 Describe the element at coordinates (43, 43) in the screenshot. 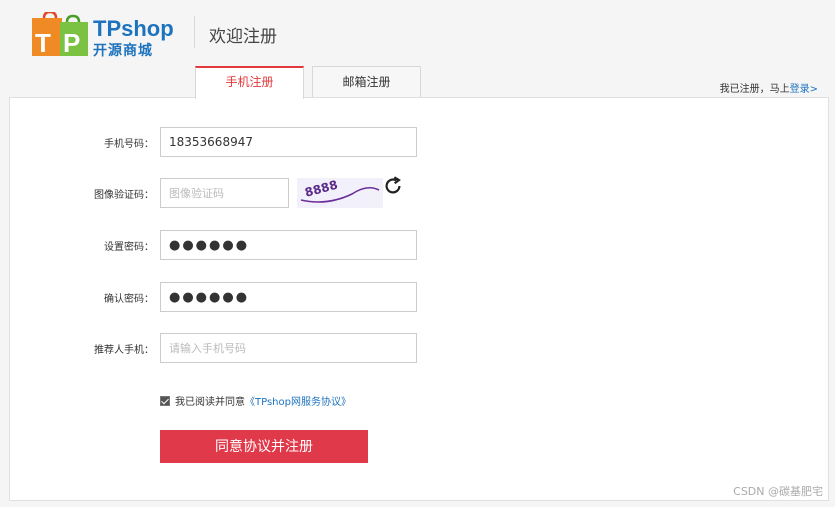

I see `svg-text: T` at that location.